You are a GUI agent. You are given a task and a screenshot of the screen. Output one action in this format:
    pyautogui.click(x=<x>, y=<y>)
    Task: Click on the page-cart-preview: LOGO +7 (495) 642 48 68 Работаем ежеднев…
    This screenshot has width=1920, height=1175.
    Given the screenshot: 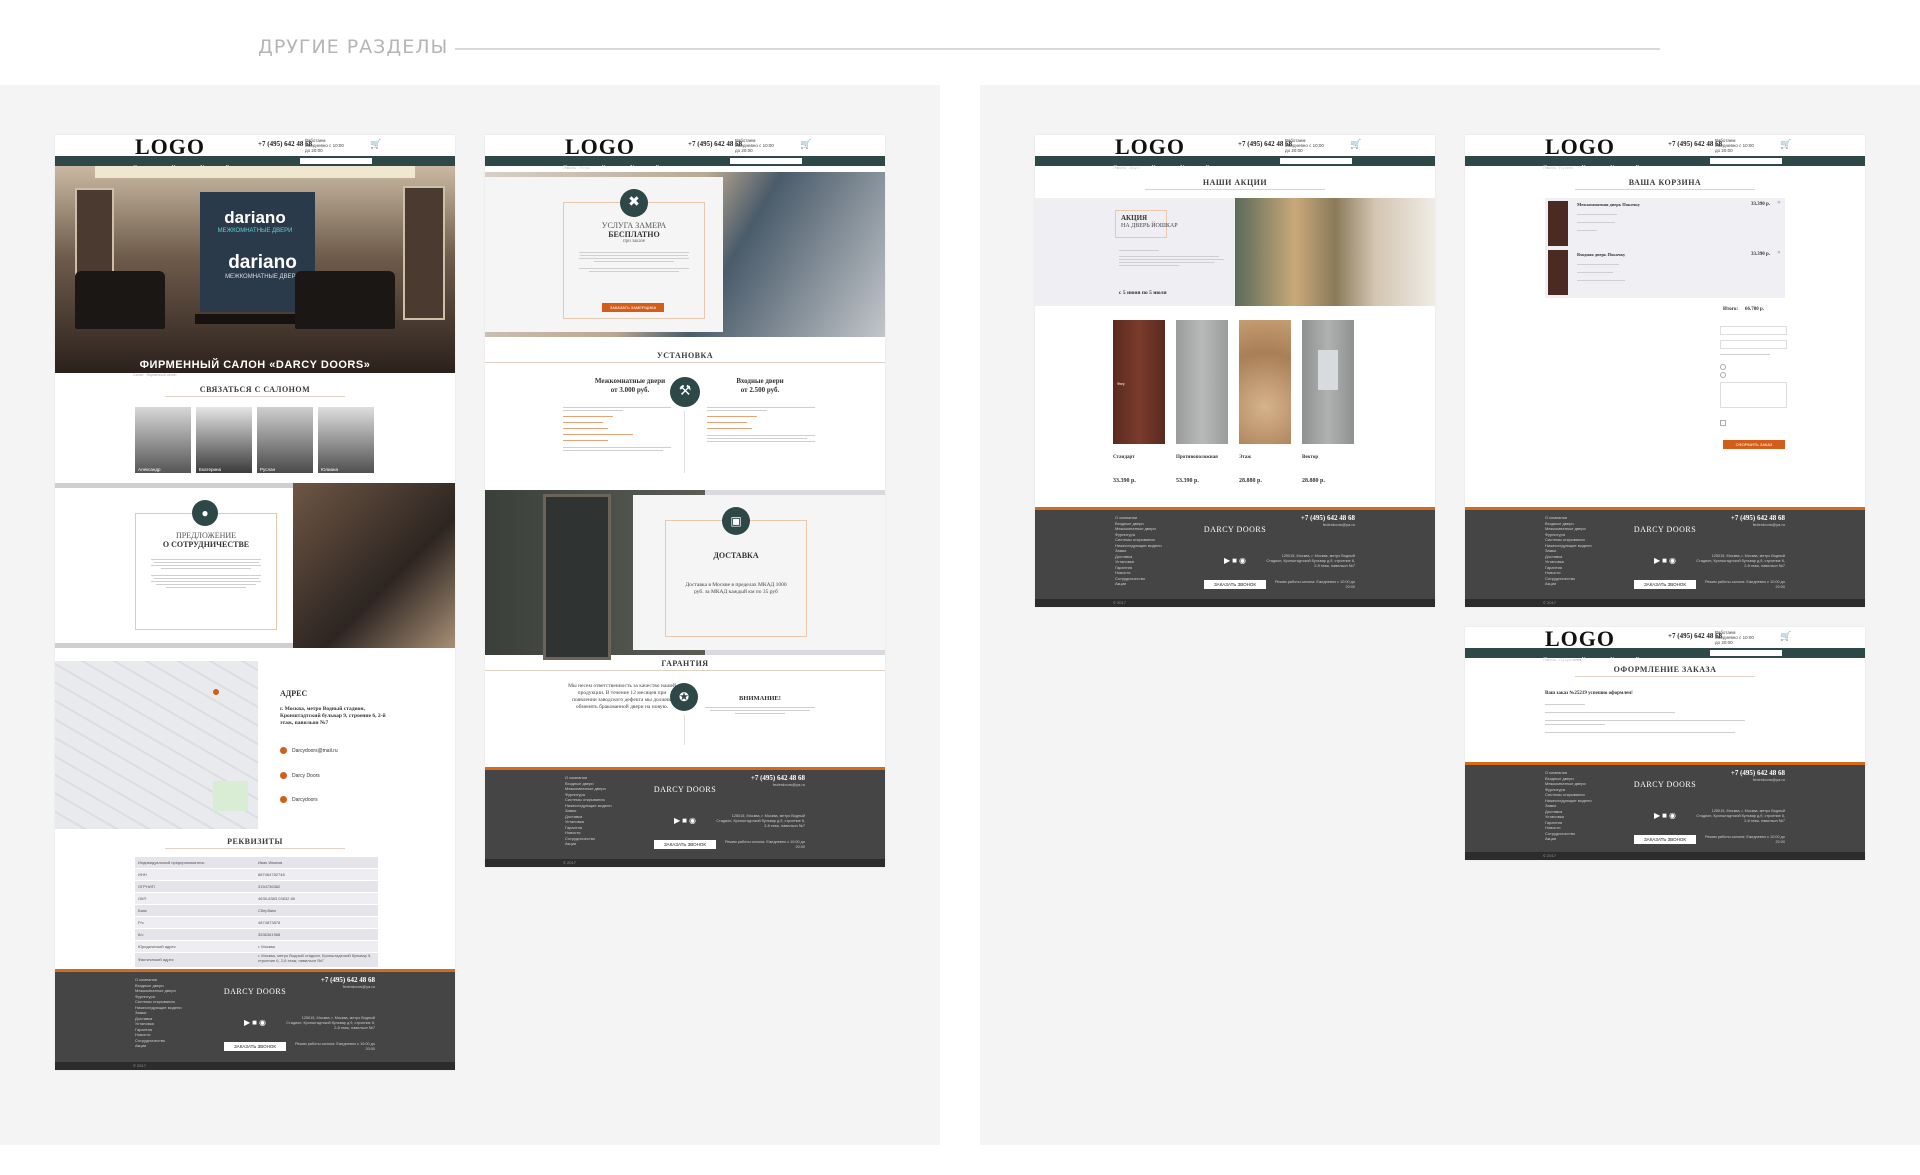 What is the action you would take?
    pyautogui.click(x=1665, y=371)
    